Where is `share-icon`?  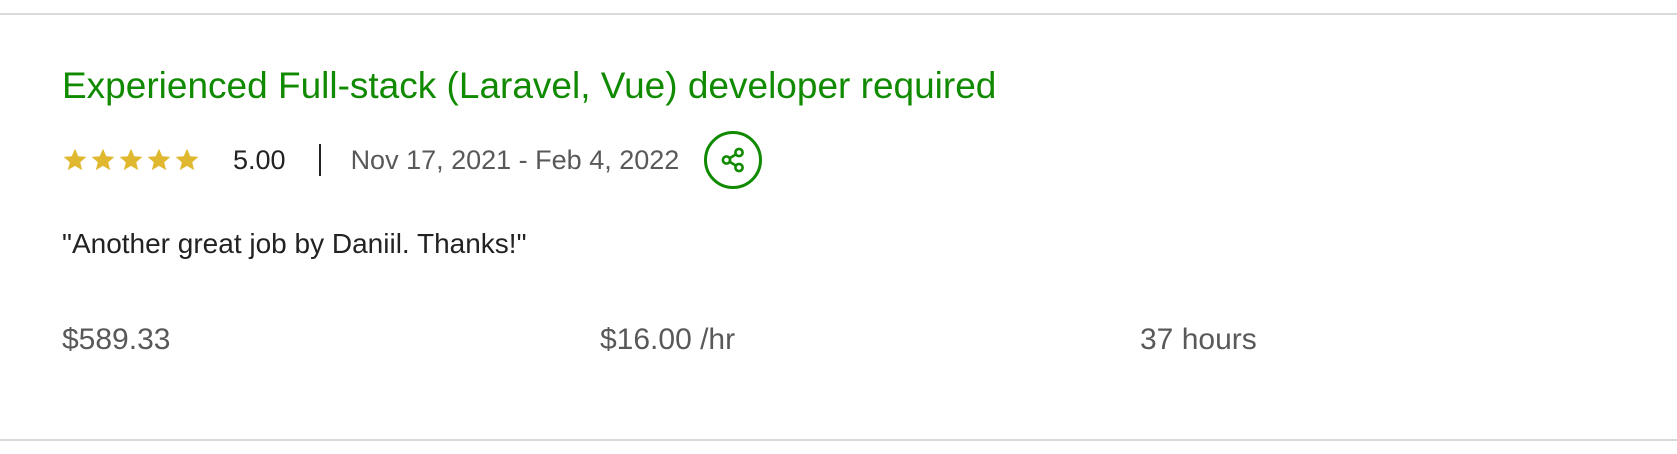 share-icon is located at coordinates (733, 160).